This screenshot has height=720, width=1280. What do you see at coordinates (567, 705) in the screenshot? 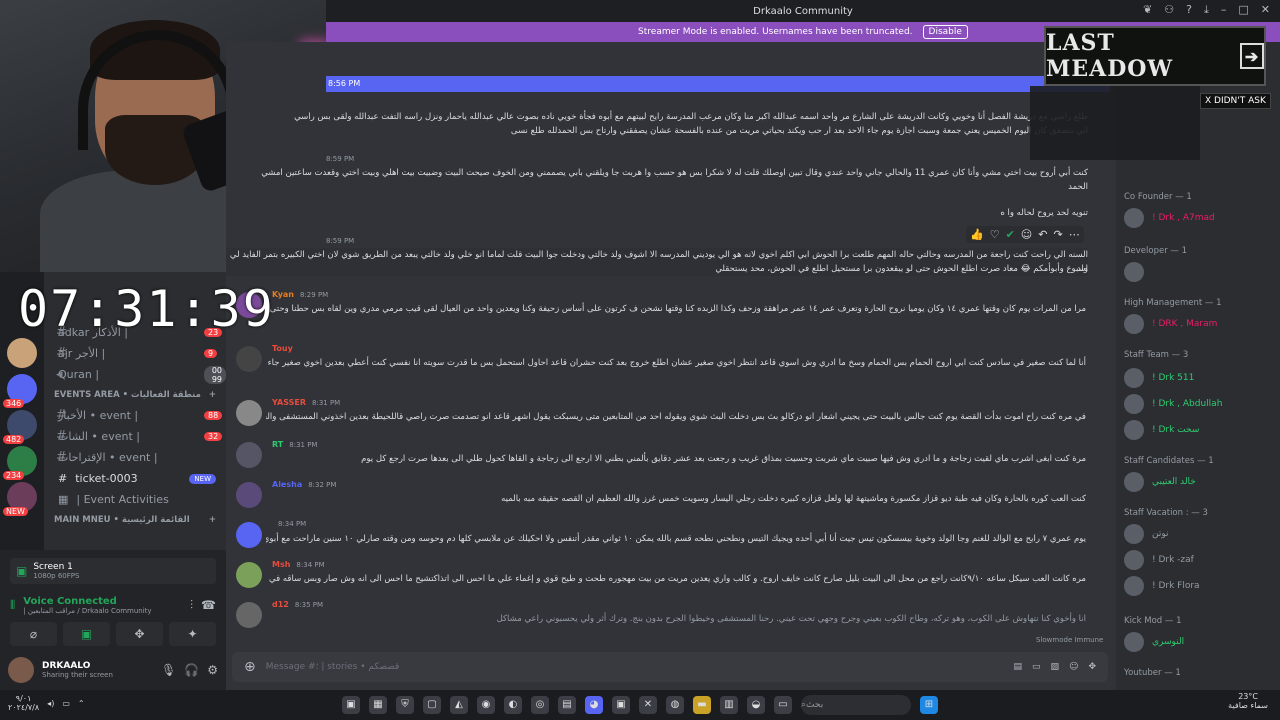
I see `app-icon: ▤` at bounding box center [567, 705].